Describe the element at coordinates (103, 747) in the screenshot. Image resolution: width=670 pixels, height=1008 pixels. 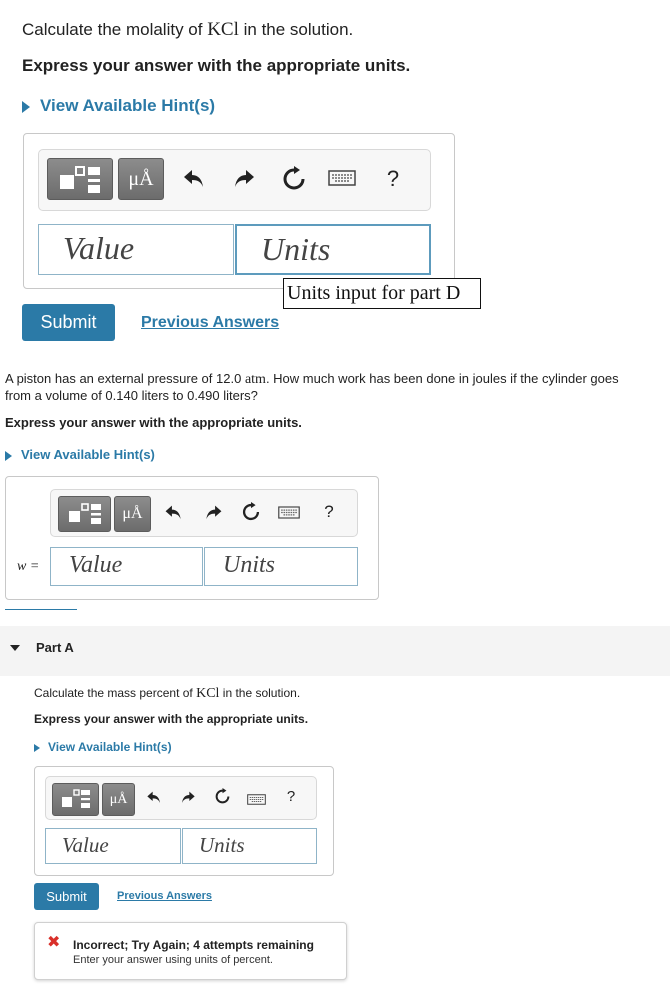
I see `partA-hint-toggle: View Available Hint(s)` at that location.